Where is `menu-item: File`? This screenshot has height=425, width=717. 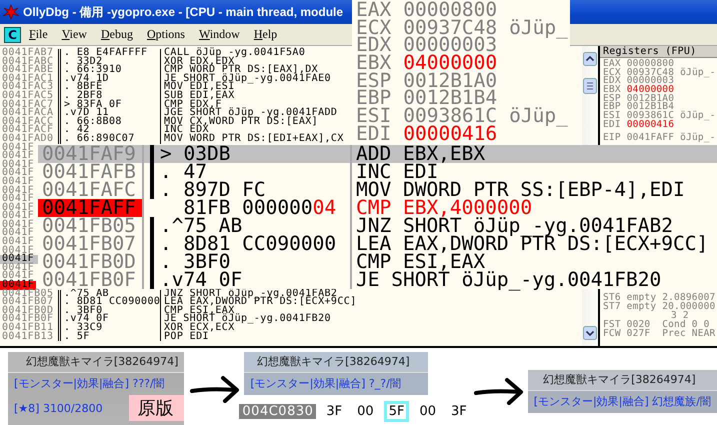
menu-item: File is located at coordinates (38, 34).